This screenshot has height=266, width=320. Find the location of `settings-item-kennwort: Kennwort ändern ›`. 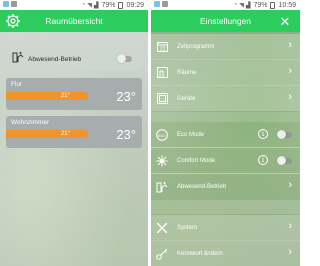

settings-item-kennwort: Kennwort ändern › is located at coordinates (225, 253).